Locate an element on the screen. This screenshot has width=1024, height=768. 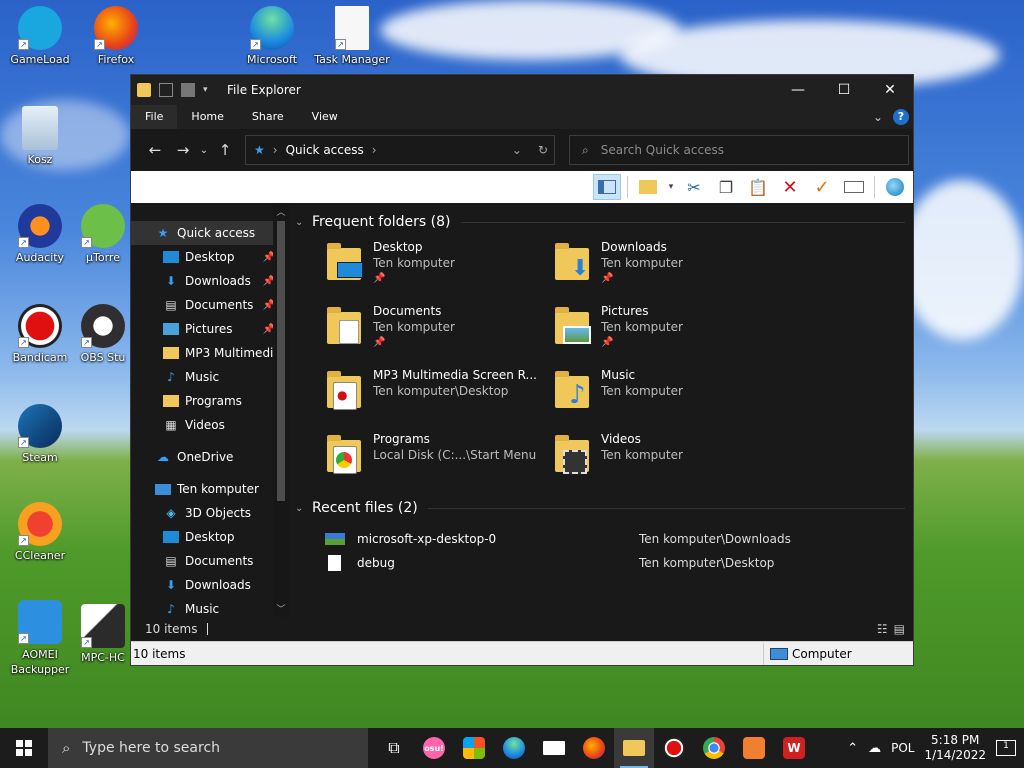
folder-tile-music: ♪ Music Ten komputer is located at coordinates (667, 394).